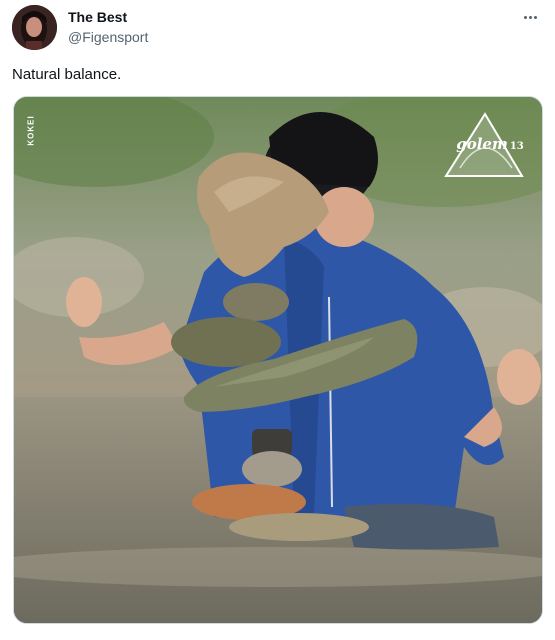  Describe the element at coordinates (67, 74) in the screenshot. I see `tweet-text: Natural balance.` at that location.